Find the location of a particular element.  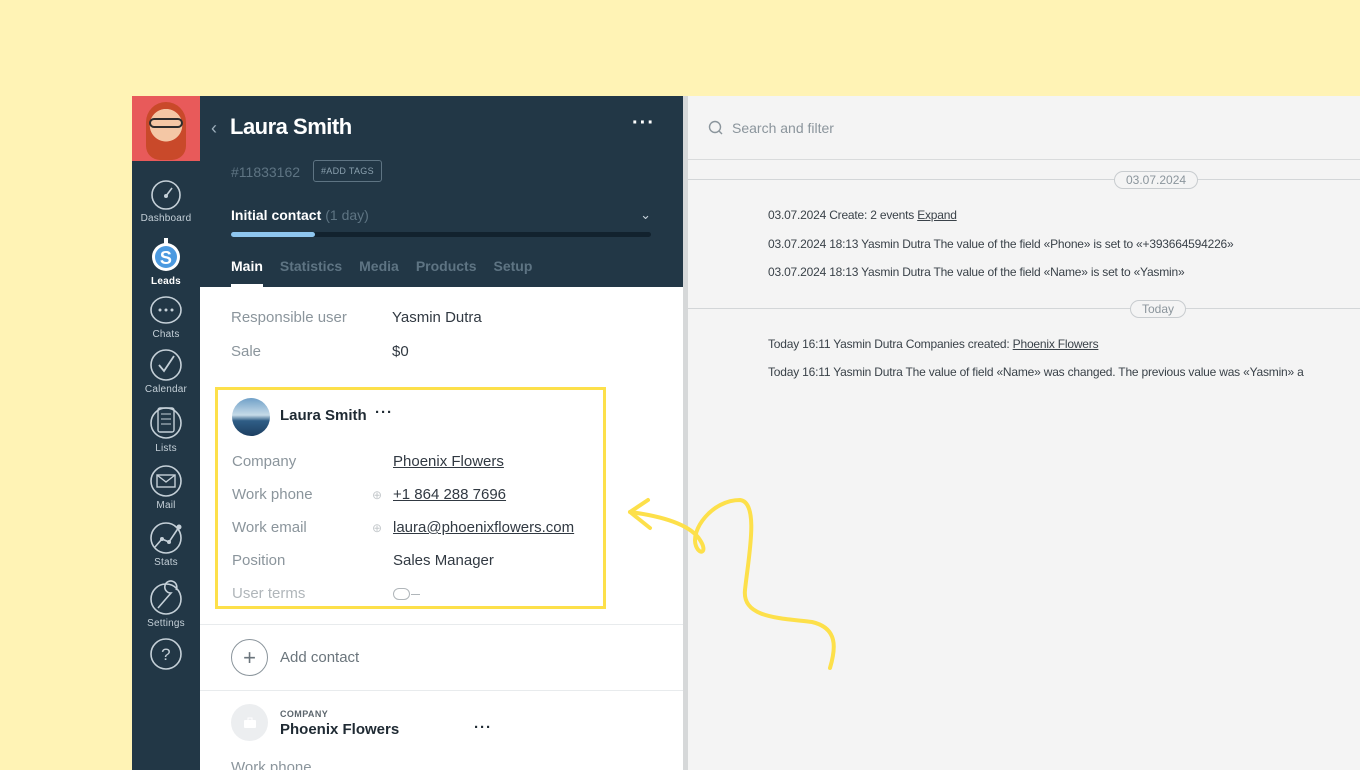

contact-position-value: Sales Manager is located at coordinates (443, 560).